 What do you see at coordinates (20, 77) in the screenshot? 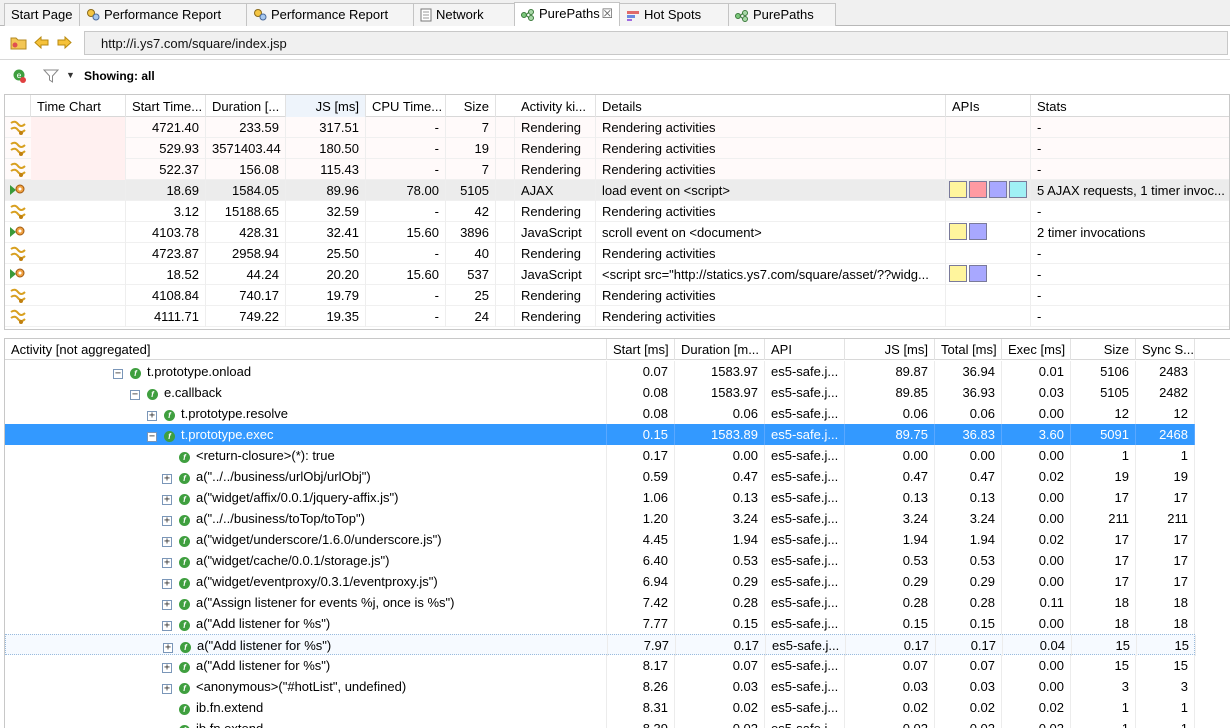
I see `refresh-icon: e` at bounding box center [20, 77].